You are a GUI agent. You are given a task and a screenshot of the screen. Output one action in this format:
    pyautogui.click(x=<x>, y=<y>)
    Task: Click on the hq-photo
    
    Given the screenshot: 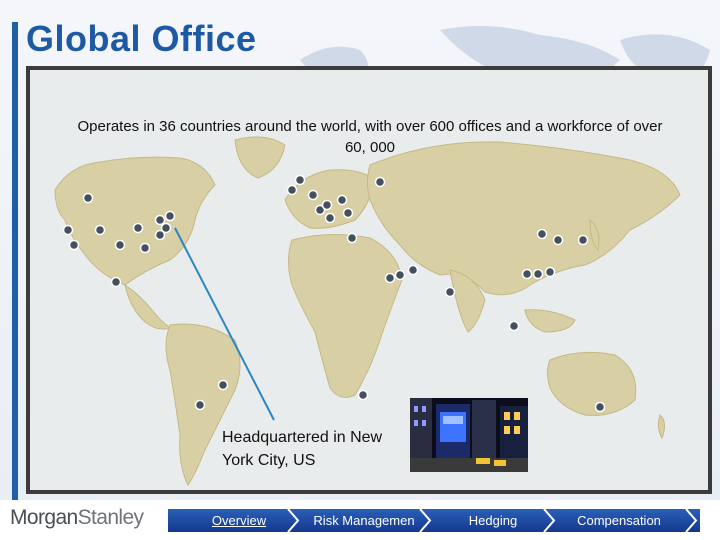 What is the action you would take?
    pyautogui.click(x=469, y=435)
    